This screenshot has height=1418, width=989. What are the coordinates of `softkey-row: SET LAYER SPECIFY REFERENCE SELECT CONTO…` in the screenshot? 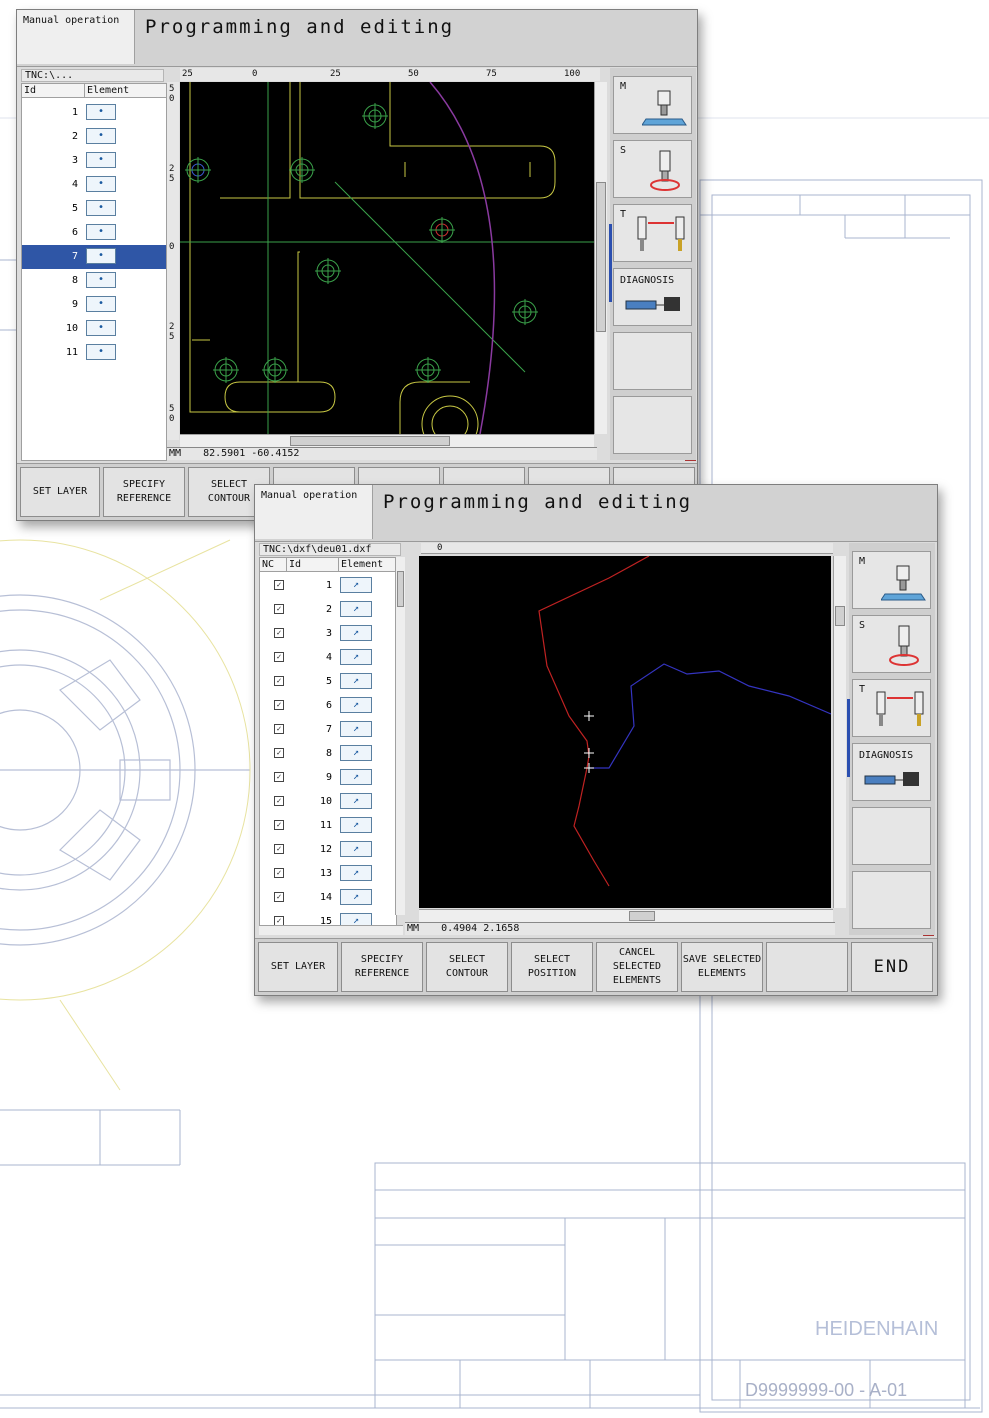 It's located at (596, 966).